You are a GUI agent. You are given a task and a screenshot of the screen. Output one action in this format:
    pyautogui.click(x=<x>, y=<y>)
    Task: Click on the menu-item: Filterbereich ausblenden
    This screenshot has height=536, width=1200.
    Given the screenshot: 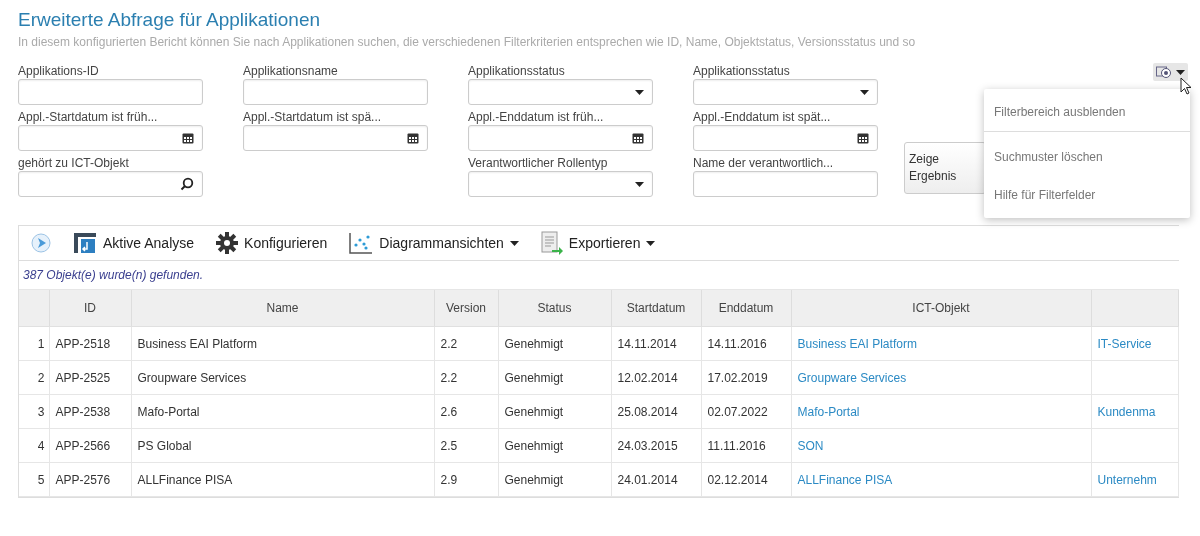 What is the action you would take?
    pyautogui.click(x=1087, y=112)
    